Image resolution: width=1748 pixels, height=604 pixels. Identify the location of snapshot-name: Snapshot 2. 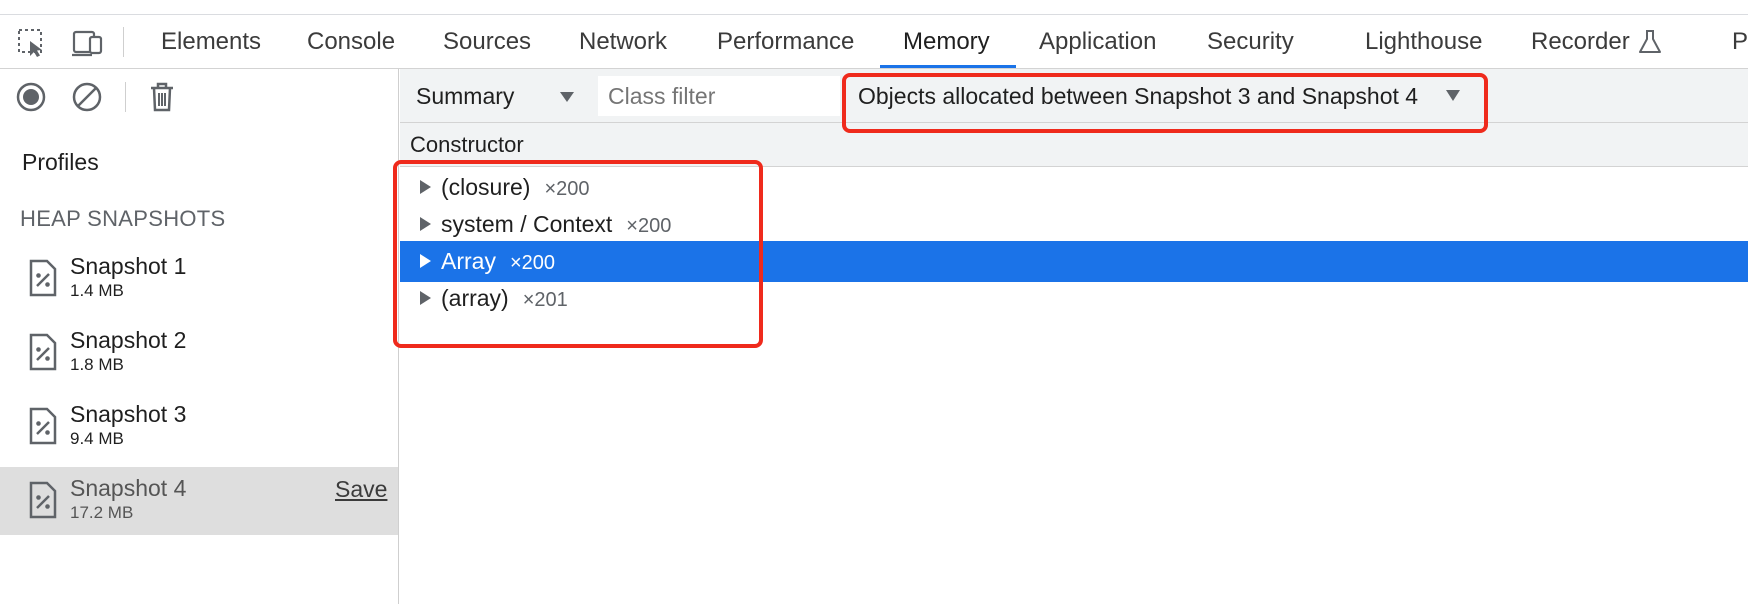
(128, 340).